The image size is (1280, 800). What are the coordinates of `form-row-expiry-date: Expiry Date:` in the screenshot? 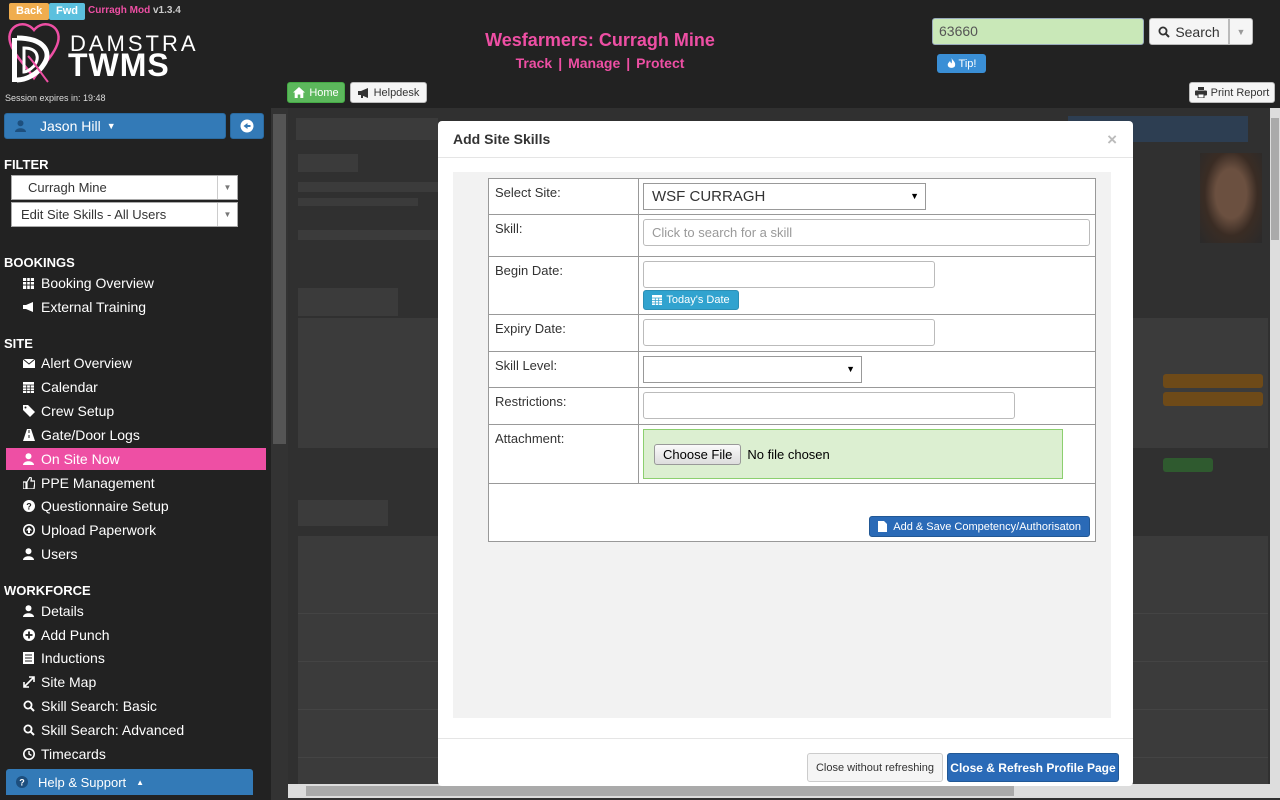 It's located at (792, 333).